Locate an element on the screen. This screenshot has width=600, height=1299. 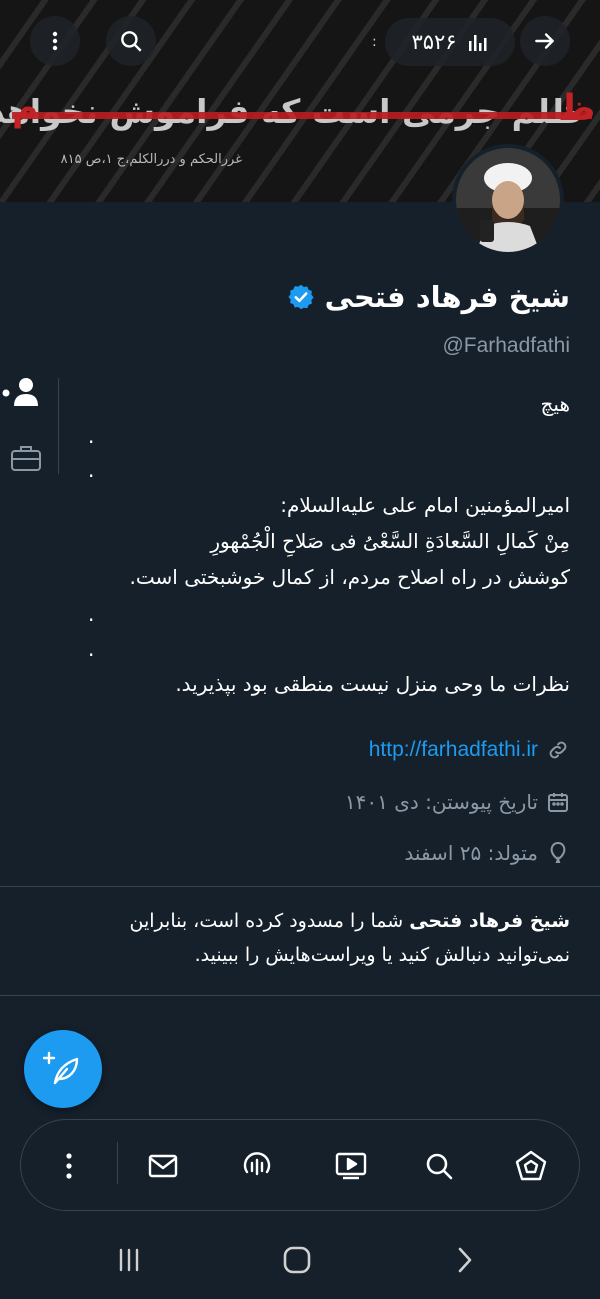
briefcase-icon is located at coordinates (26, 458).